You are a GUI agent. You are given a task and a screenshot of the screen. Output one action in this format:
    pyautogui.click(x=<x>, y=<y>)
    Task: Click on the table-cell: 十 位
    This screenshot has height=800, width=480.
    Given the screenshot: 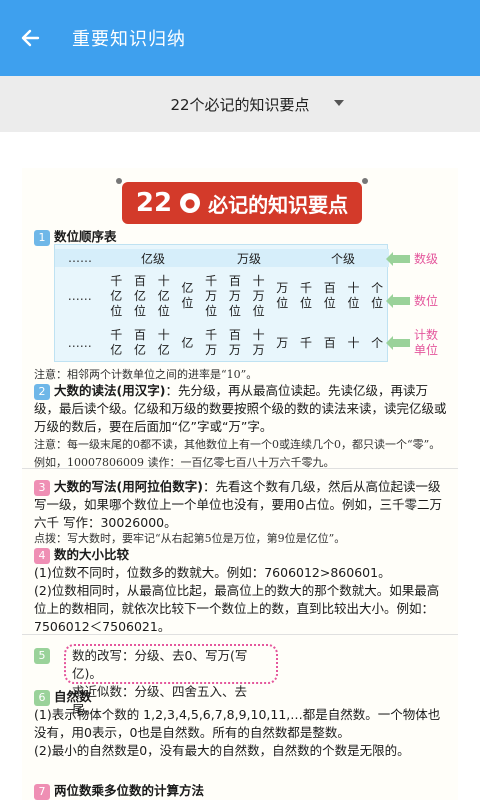 What is the action you would take?
    pyautogui.click(x=353, y=295)
    